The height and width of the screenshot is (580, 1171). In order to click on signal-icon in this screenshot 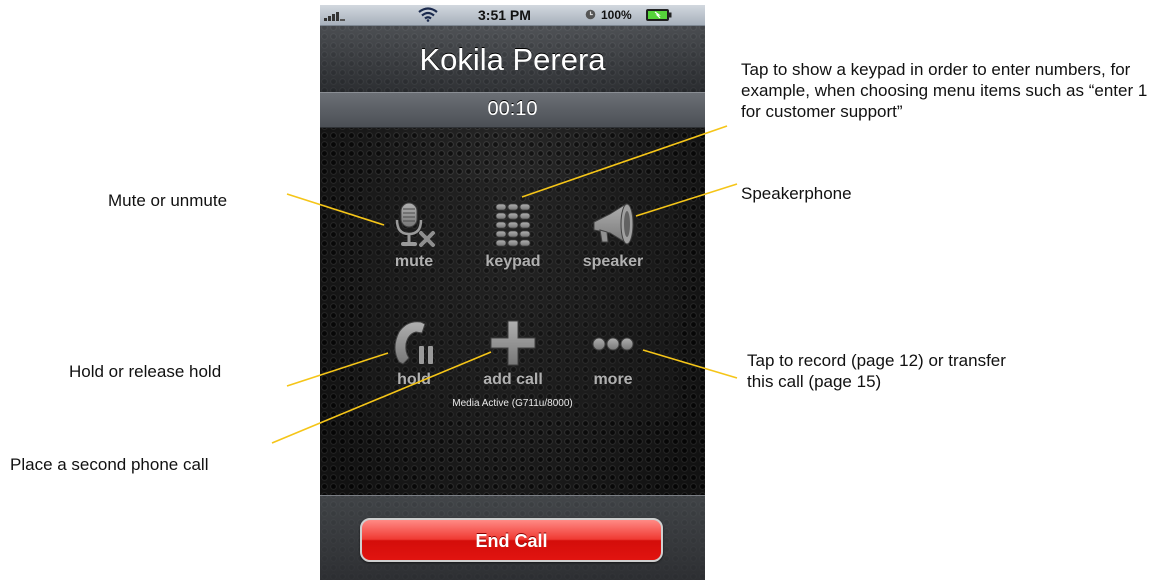, I will do `click(334, 16)`.